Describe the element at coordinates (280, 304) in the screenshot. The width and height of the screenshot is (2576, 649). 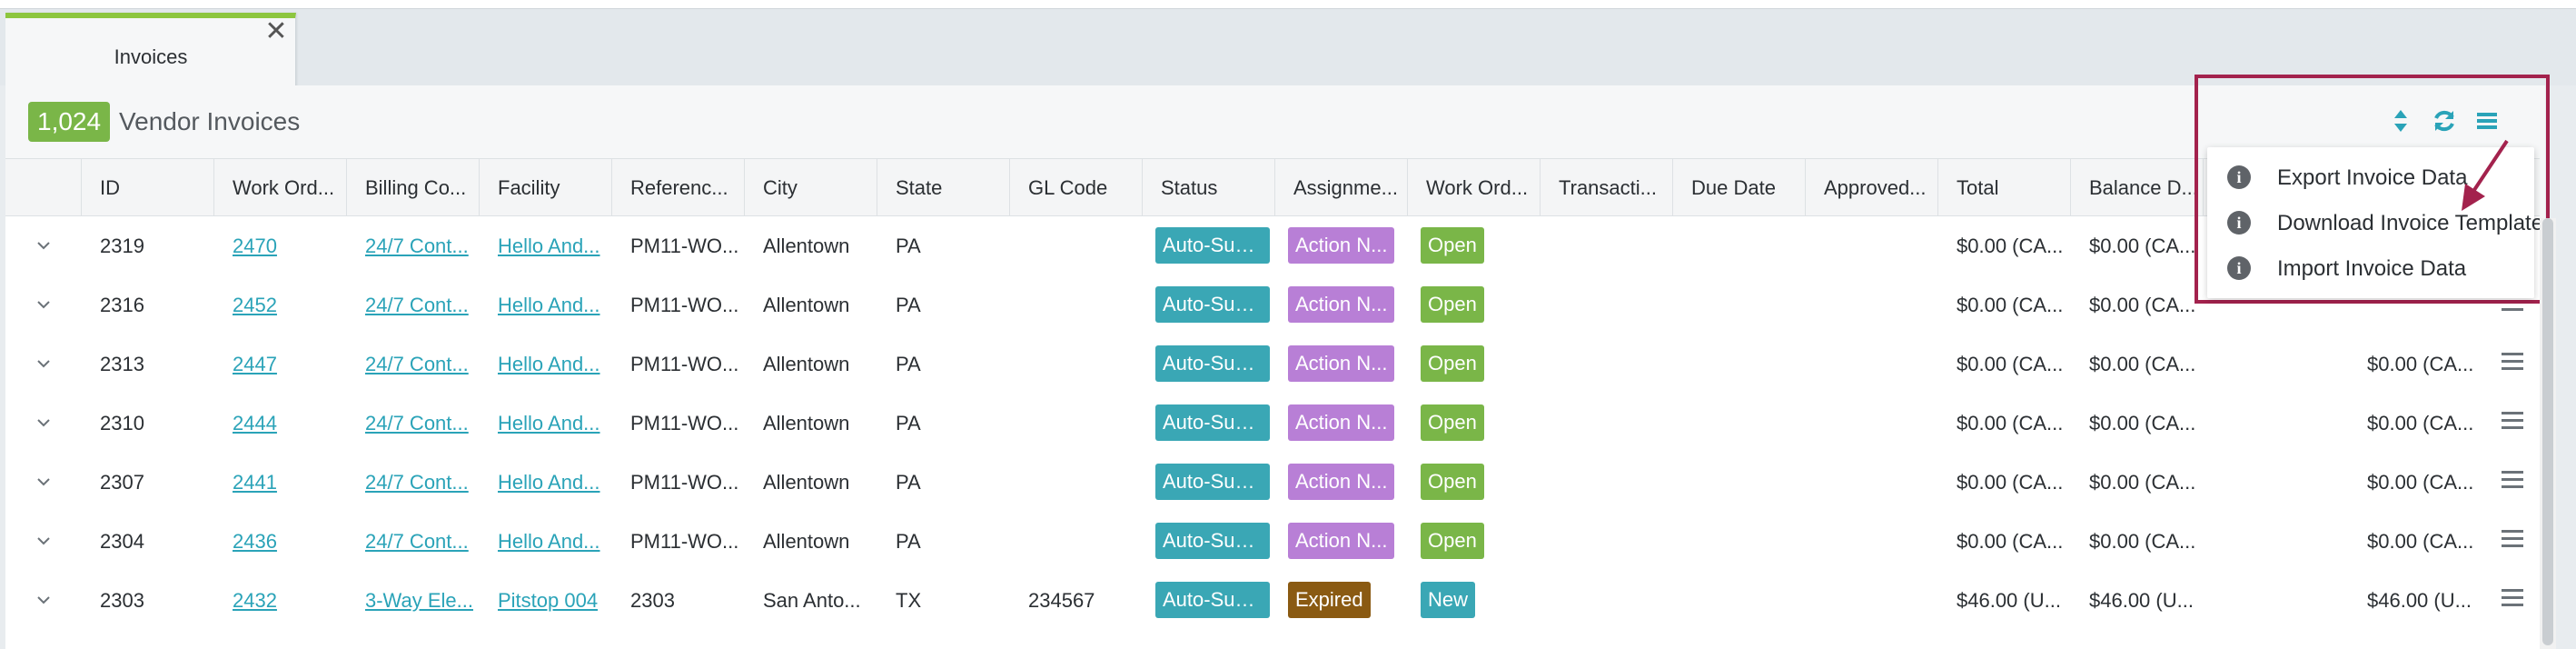
I see `cell-work-order-link: 2452` at that location.